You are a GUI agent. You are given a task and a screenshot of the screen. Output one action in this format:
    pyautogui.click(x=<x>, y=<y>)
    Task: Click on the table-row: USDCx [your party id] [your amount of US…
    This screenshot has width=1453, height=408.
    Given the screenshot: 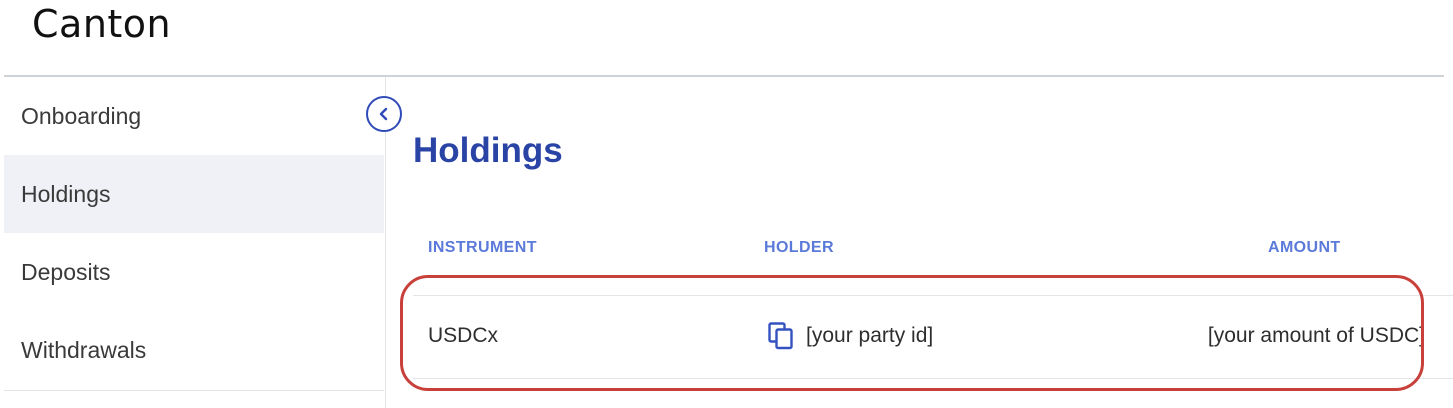 What is the action you would take?
    pyautogui.click(x=933, y=337)
    